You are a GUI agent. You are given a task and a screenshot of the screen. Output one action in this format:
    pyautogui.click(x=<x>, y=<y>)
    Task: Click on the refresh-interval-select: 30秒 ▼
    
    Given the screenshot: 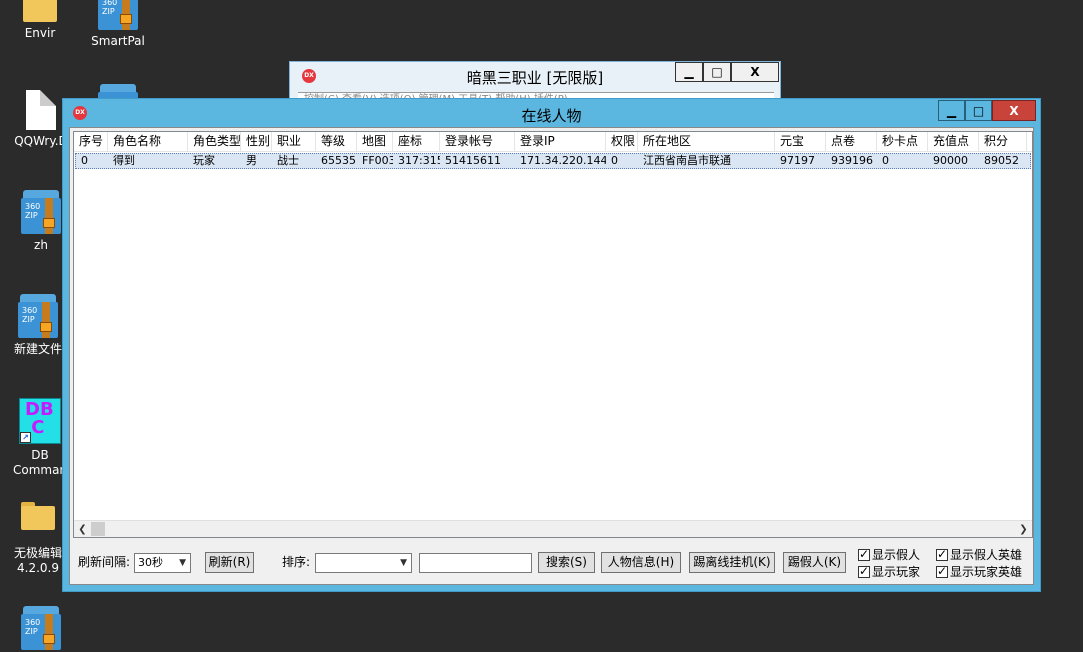 What is the action you would take?
    pyautogui.click(x=162, y=563)
    